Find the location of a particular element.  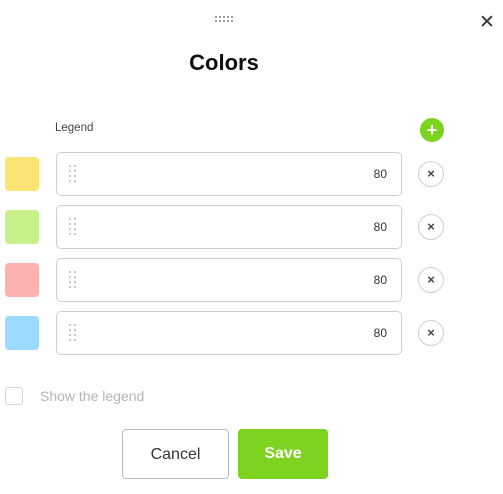

drag-handle-icon is located at coordinates (225, 20).